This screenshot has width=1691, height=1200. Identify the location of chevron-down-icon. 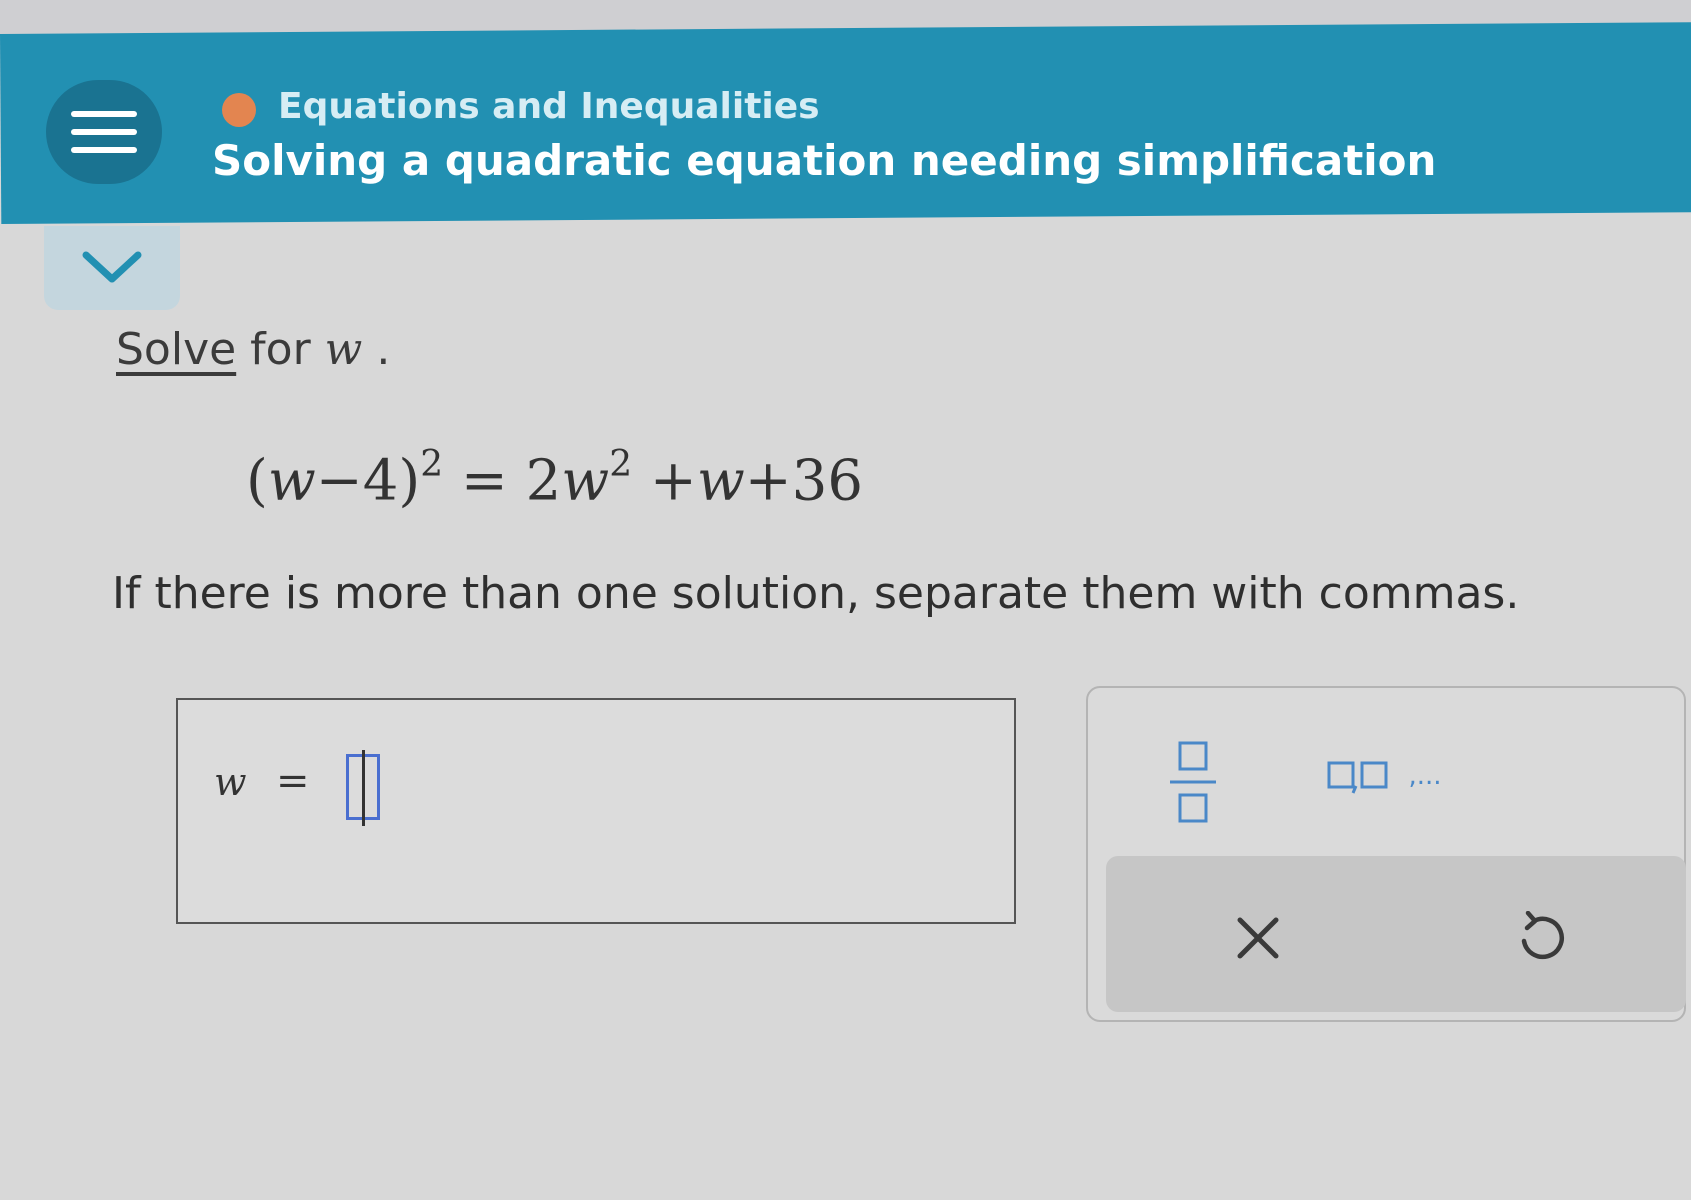
(112, 267).